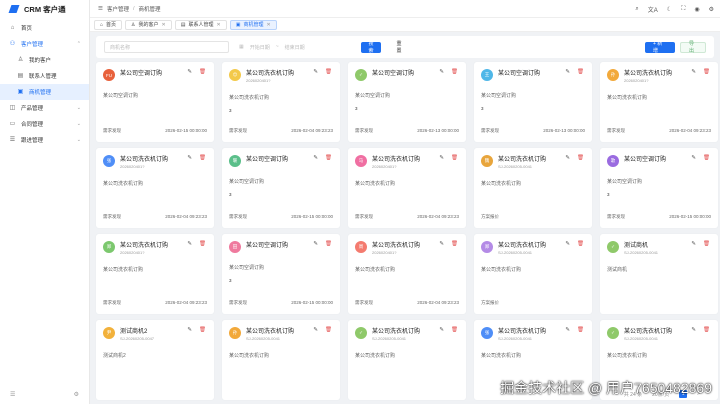 This screenshot has width=720, height=404. I want to click on card-date: 2026-02-15 00:00:00, so click(690, 216).